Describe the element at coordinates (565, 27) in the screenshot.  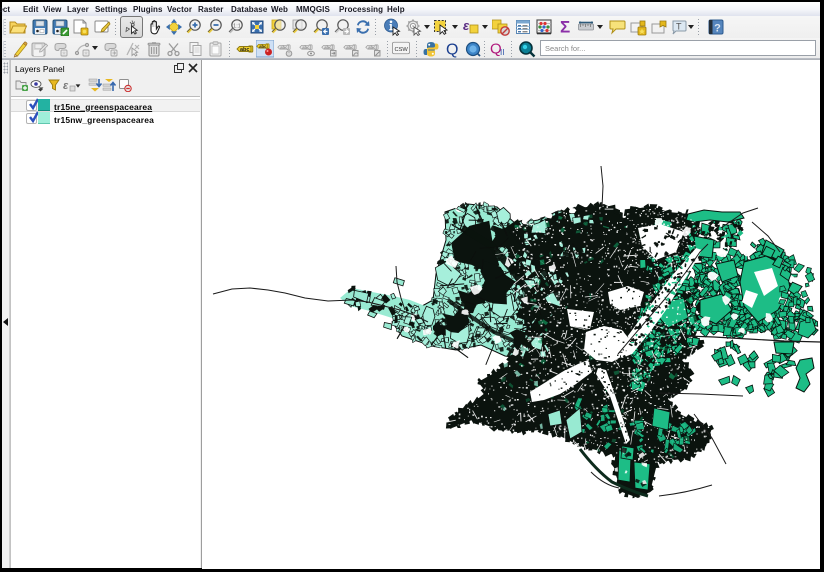
I see `svg-text: Σ` at that location.